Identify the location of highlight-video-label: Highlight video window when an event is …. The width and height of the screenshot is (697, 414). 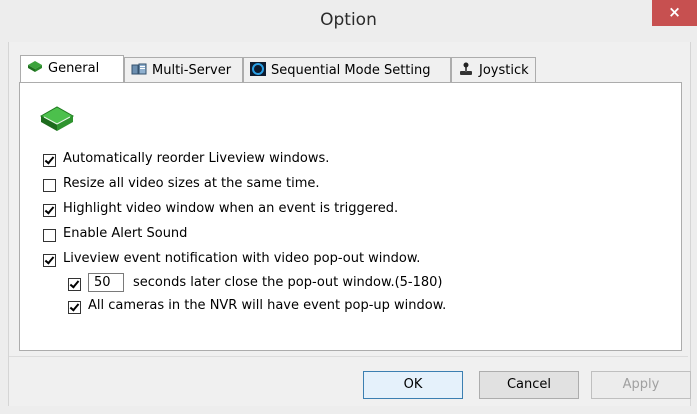
(231, 208).